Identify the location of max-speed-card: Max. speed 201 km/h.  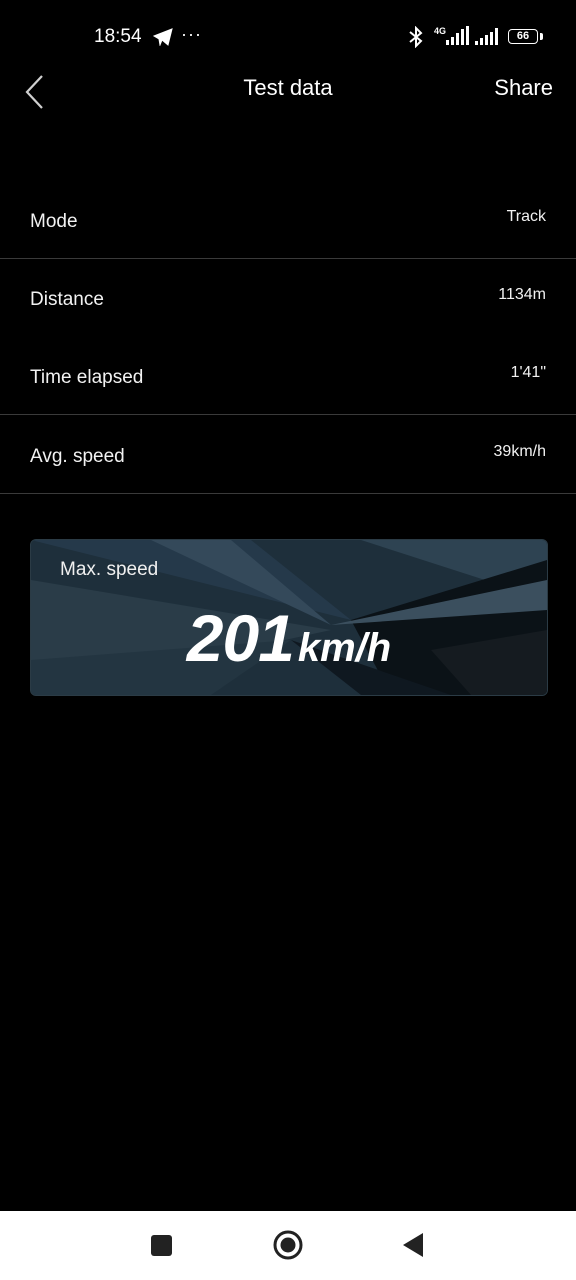
(289, 617).